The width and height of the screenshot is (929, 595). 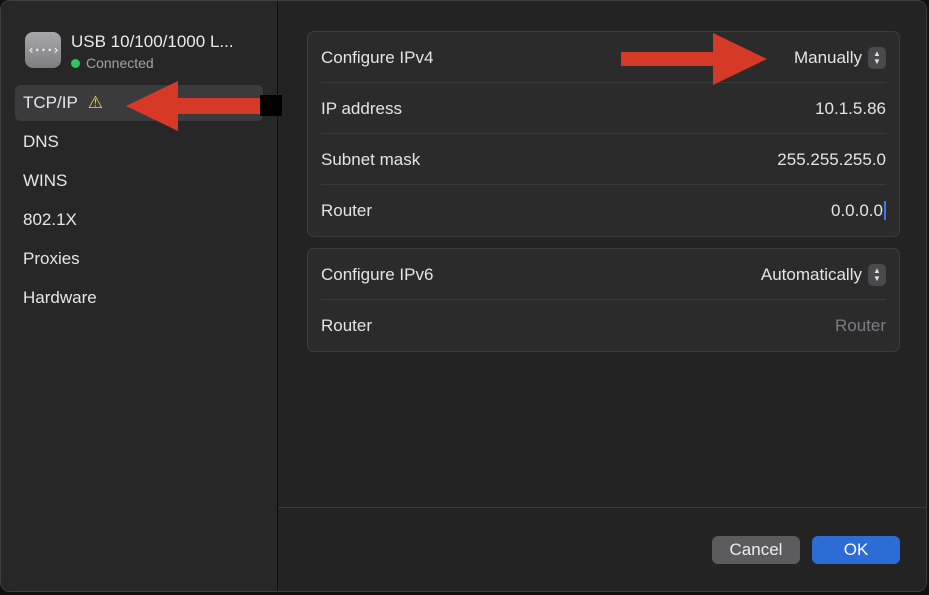 I want to click on router-field: 0.0.0.0, so click(x=766, y=210).